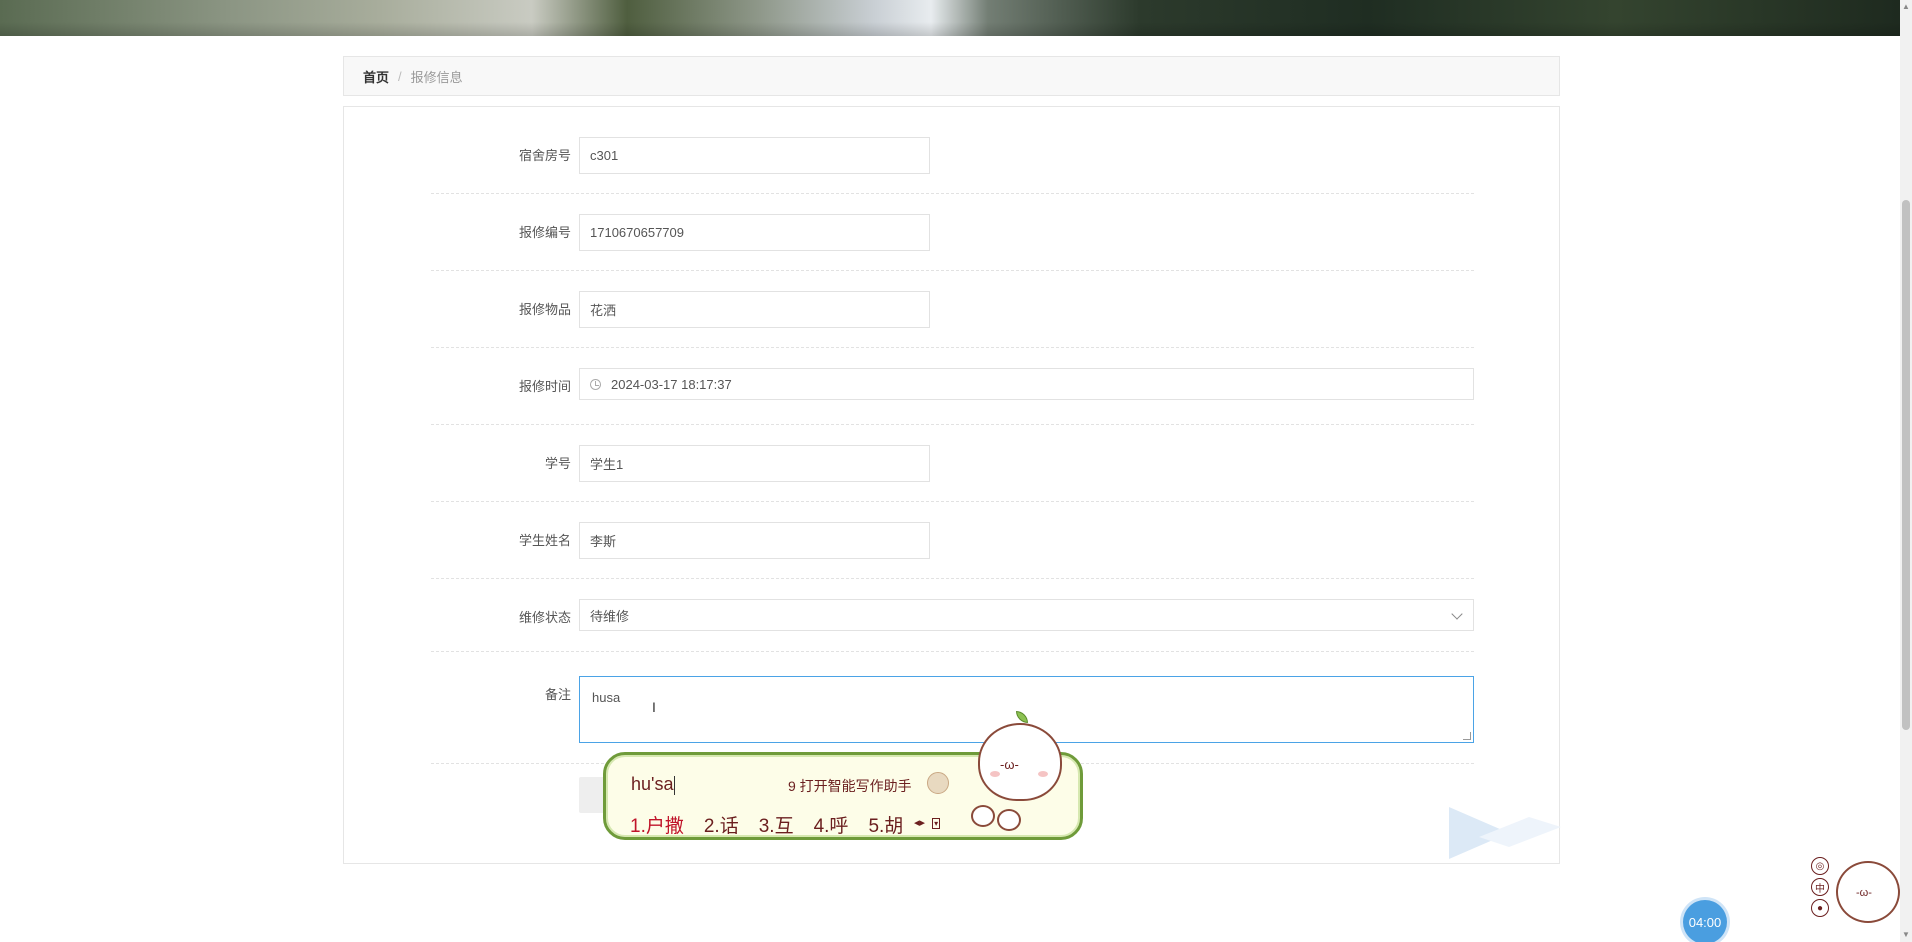 This screenshot has height=942, width=1912. Describe the element at coordinates (436, 77) in the screenshot. I see `breadcrumb-current: 报修信息` at that location.